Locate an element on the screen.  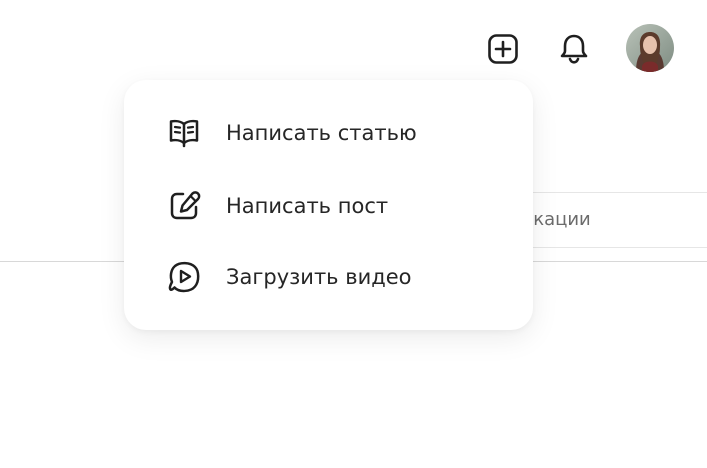
menu-item-write-post: Написать пост is located at coordinates (328, 206).